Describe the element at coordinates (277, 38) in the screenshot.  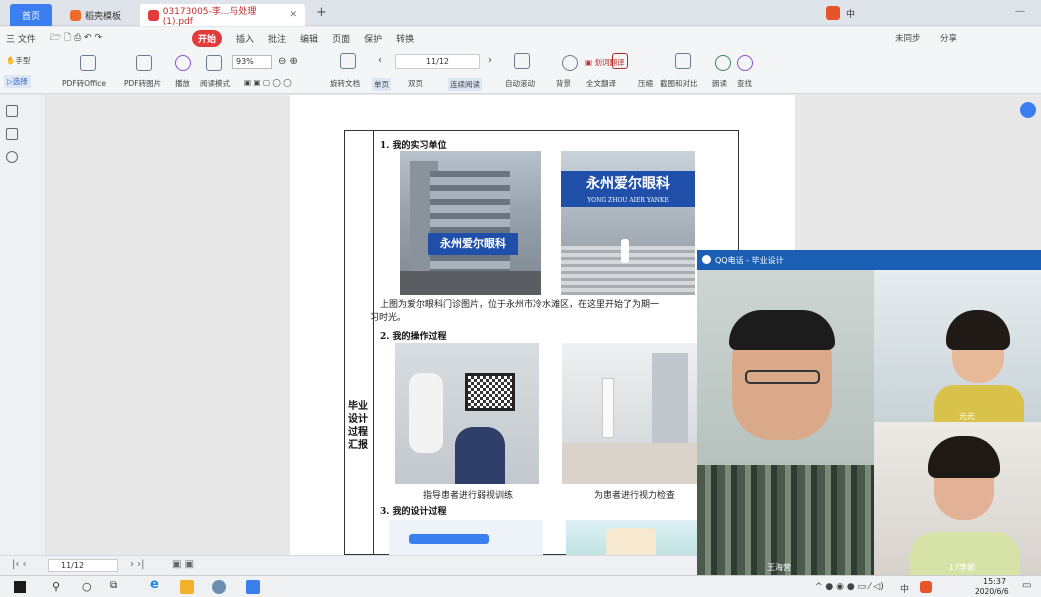
I see `menu-annotate: 批注` at that location.